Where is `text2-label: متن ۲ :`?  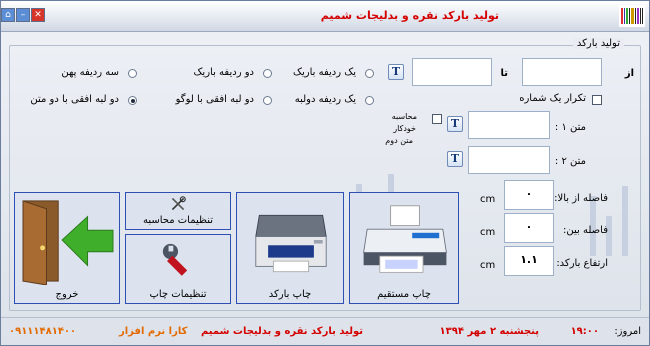
text2-label: متن ۲ : is located at coordinates (570, 161).